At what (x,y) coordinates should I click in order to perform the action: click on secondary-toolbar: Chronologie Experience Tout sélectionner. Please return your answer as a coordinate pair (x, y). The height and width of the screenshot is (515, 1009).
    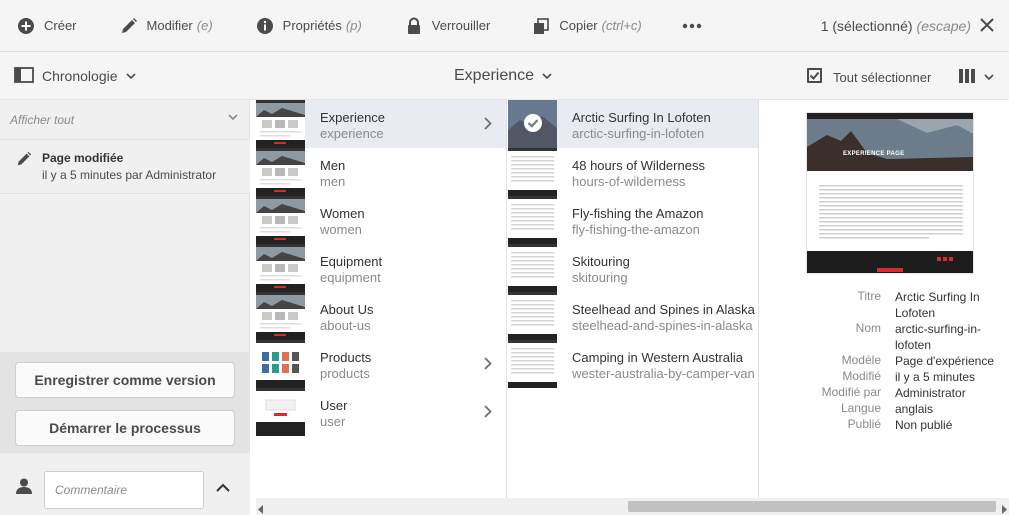
    Looking at the image, I should click on (504, 76).